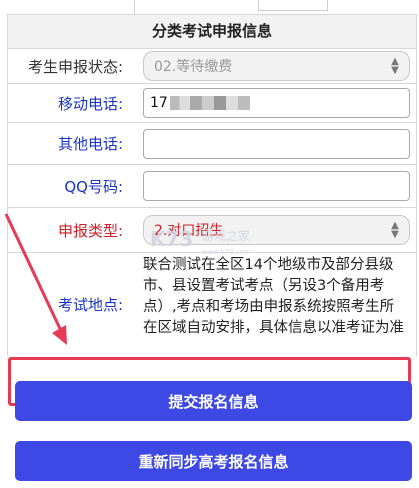 Image resolution: width=419 pixels, height=488 pixels. I want to click on redacted-number, so click(209, 103).